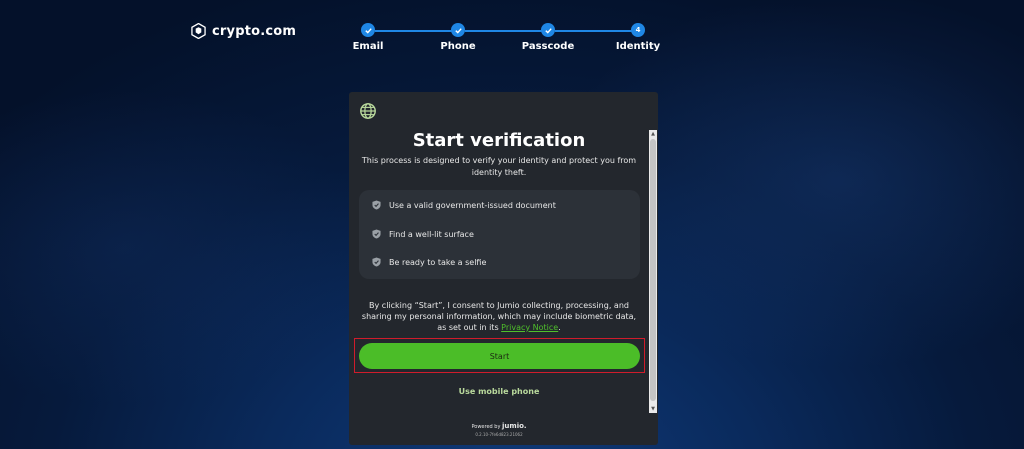 This screenshot has height=449, width=1024. I want to click on scroll-up-arrow-icon: ▲, so click(653, 134).